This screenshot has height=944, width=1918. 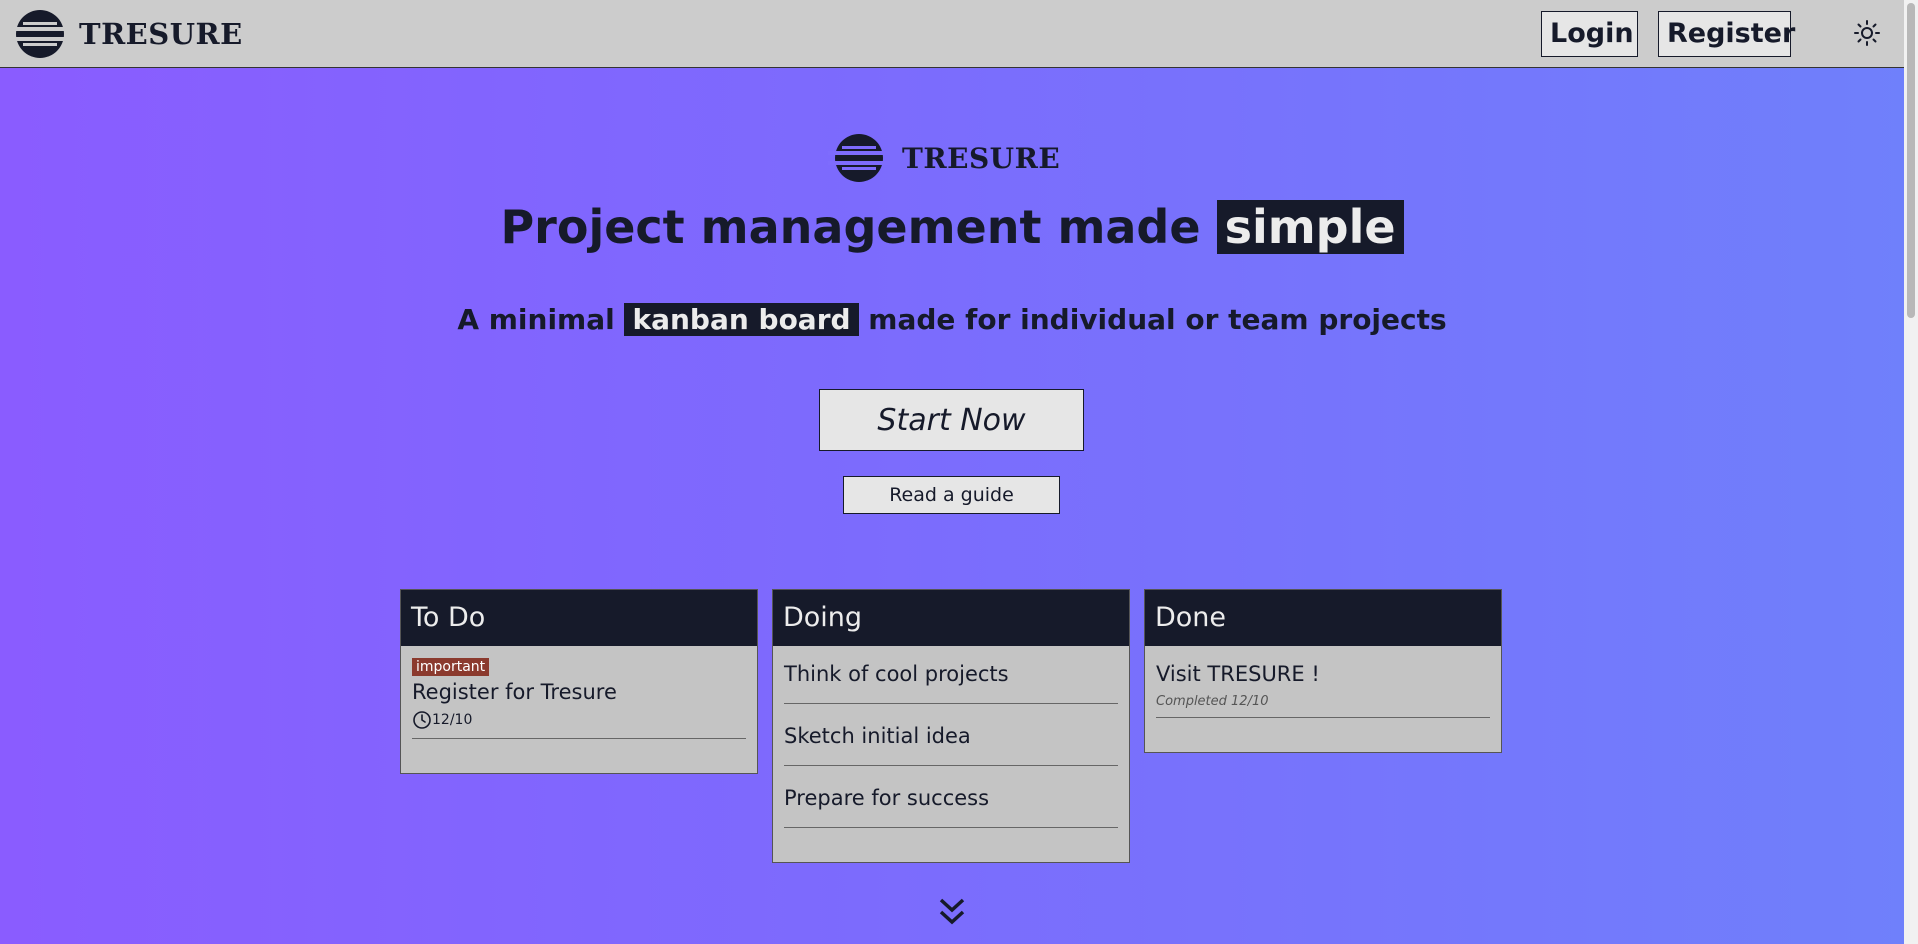 What do you see at coordinates (850, 227) in the screenshot?
I see `headline-prefix: Project management made` at bounding box center [850, 227].